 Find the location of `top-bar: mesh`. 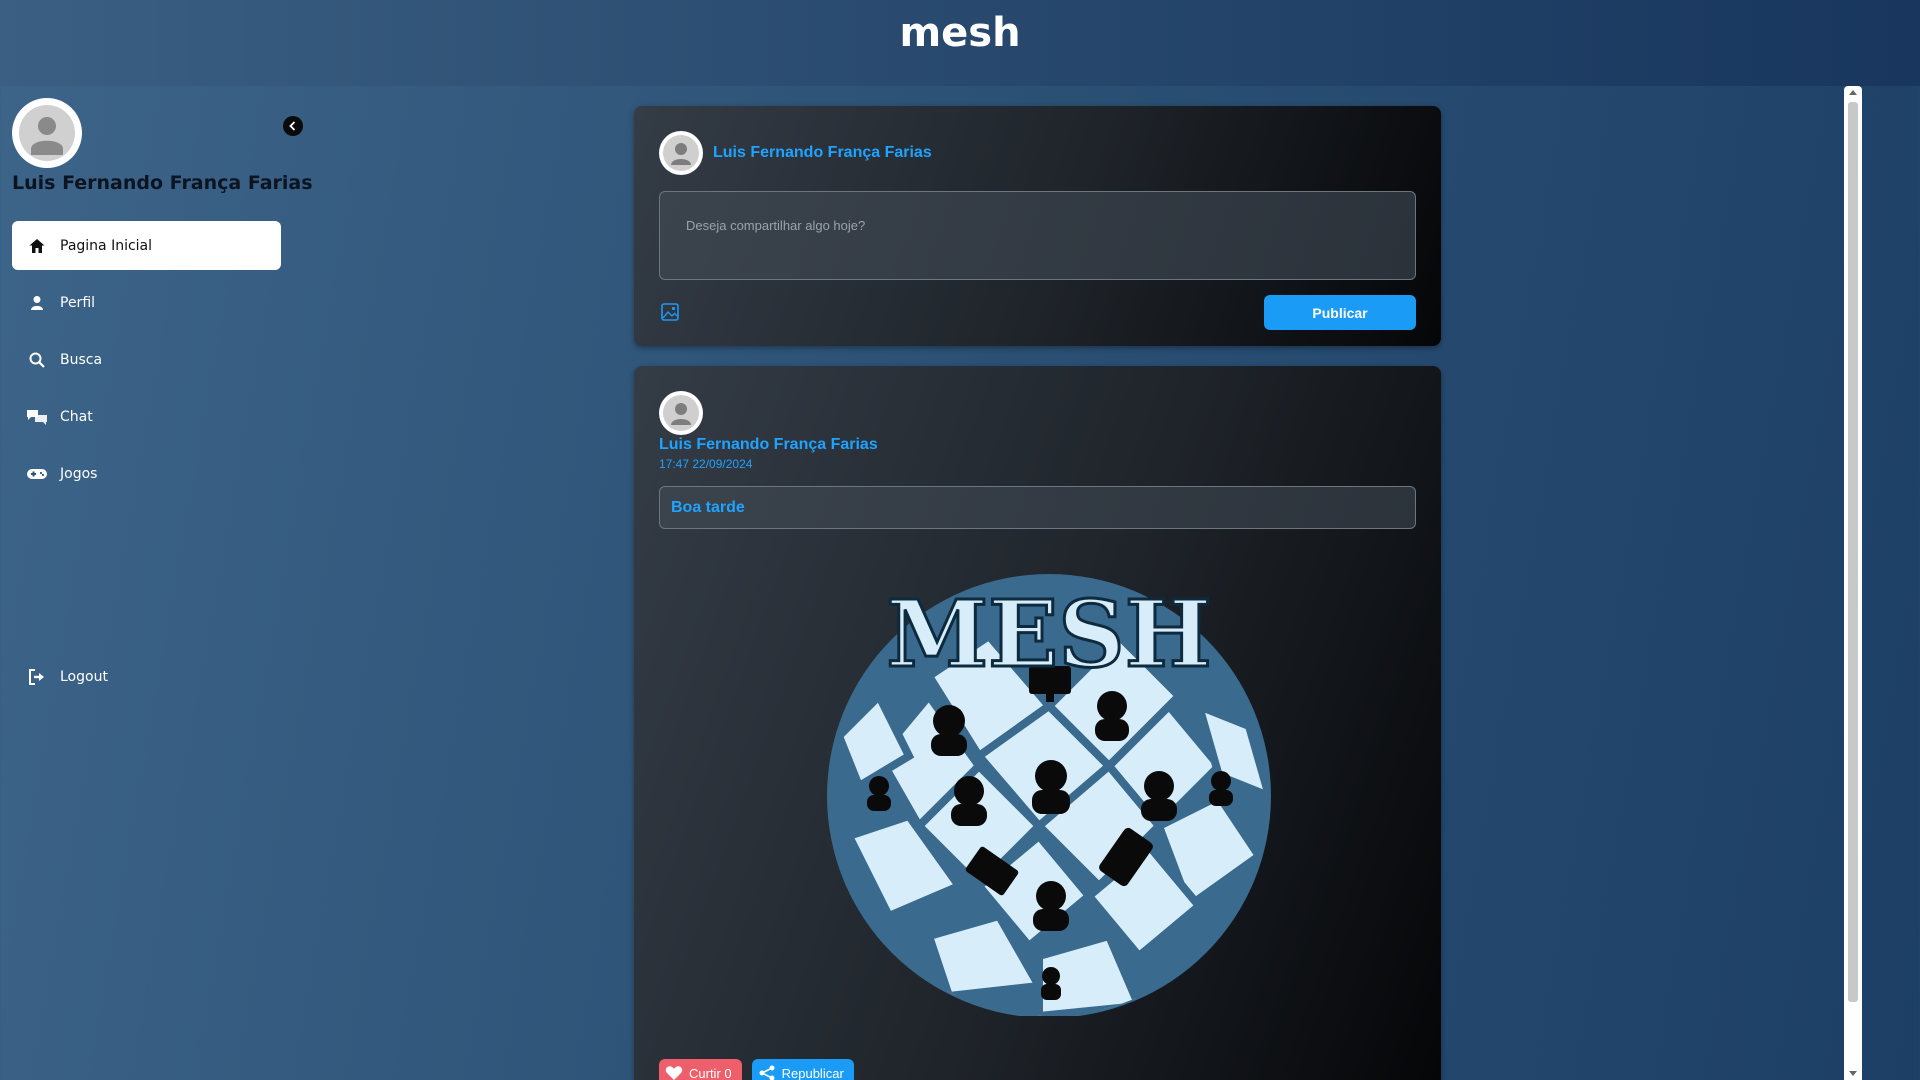

top-bar: mesh is located at coordinates (960, 43).